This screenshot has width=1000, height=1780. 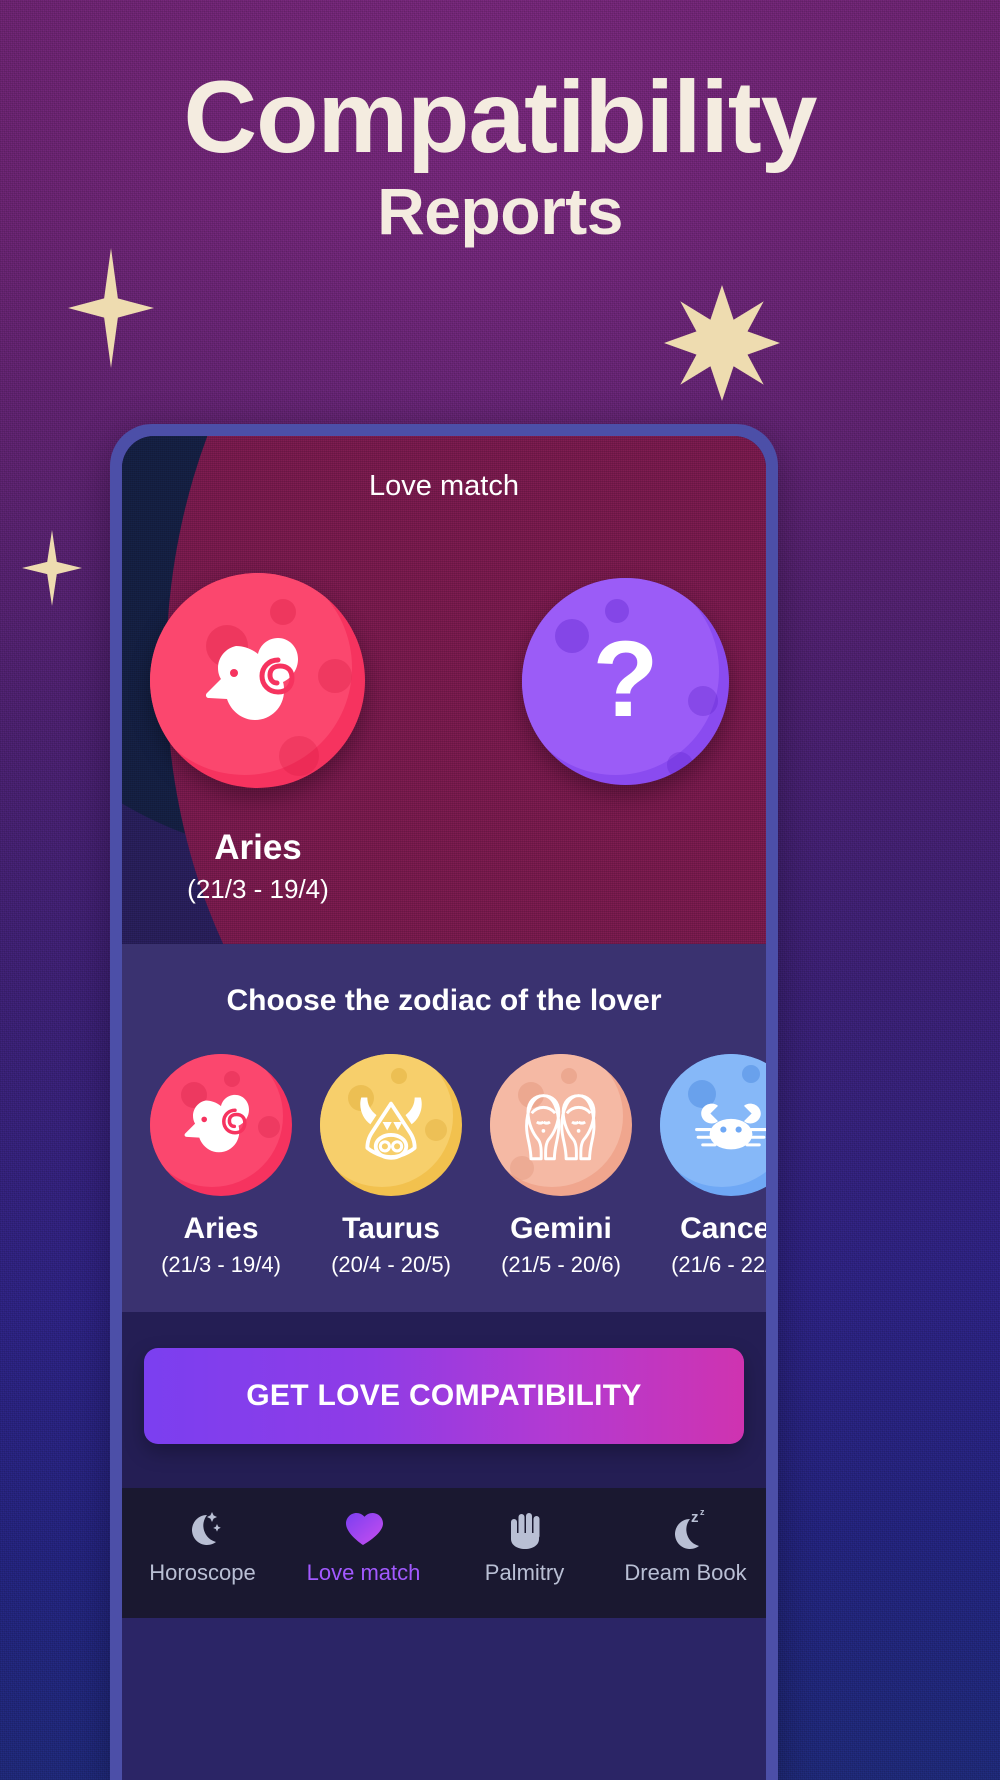 What do you see at coordinates (221, 1264) in the screenshot?
I see `zodiac-option-dates: (21/3 - 19/4)` at bounding box center [221, 1264].